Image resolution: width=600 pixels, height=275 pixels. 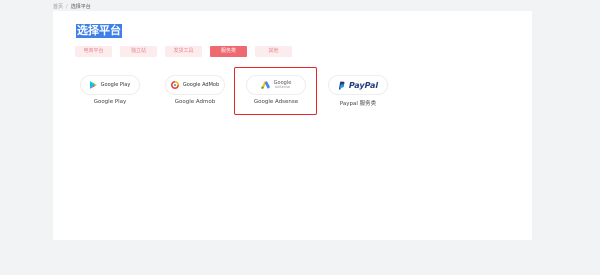 What do you see at coordinates (174, 85) in the screenshot?
I see `google-admob-icon` at bounding box center [174, 85].